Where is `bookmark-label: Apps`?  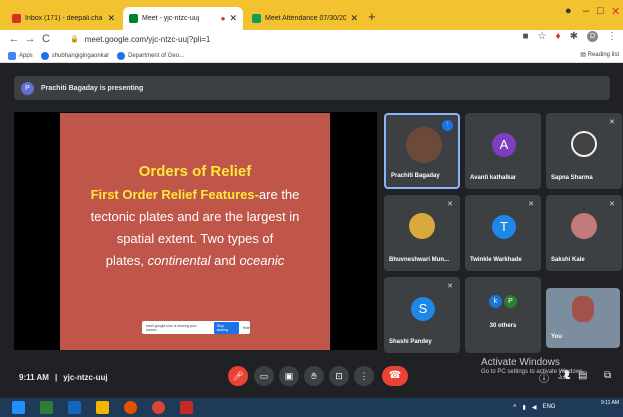
bookmark-label: Apps is located at coordinates (26, 55).